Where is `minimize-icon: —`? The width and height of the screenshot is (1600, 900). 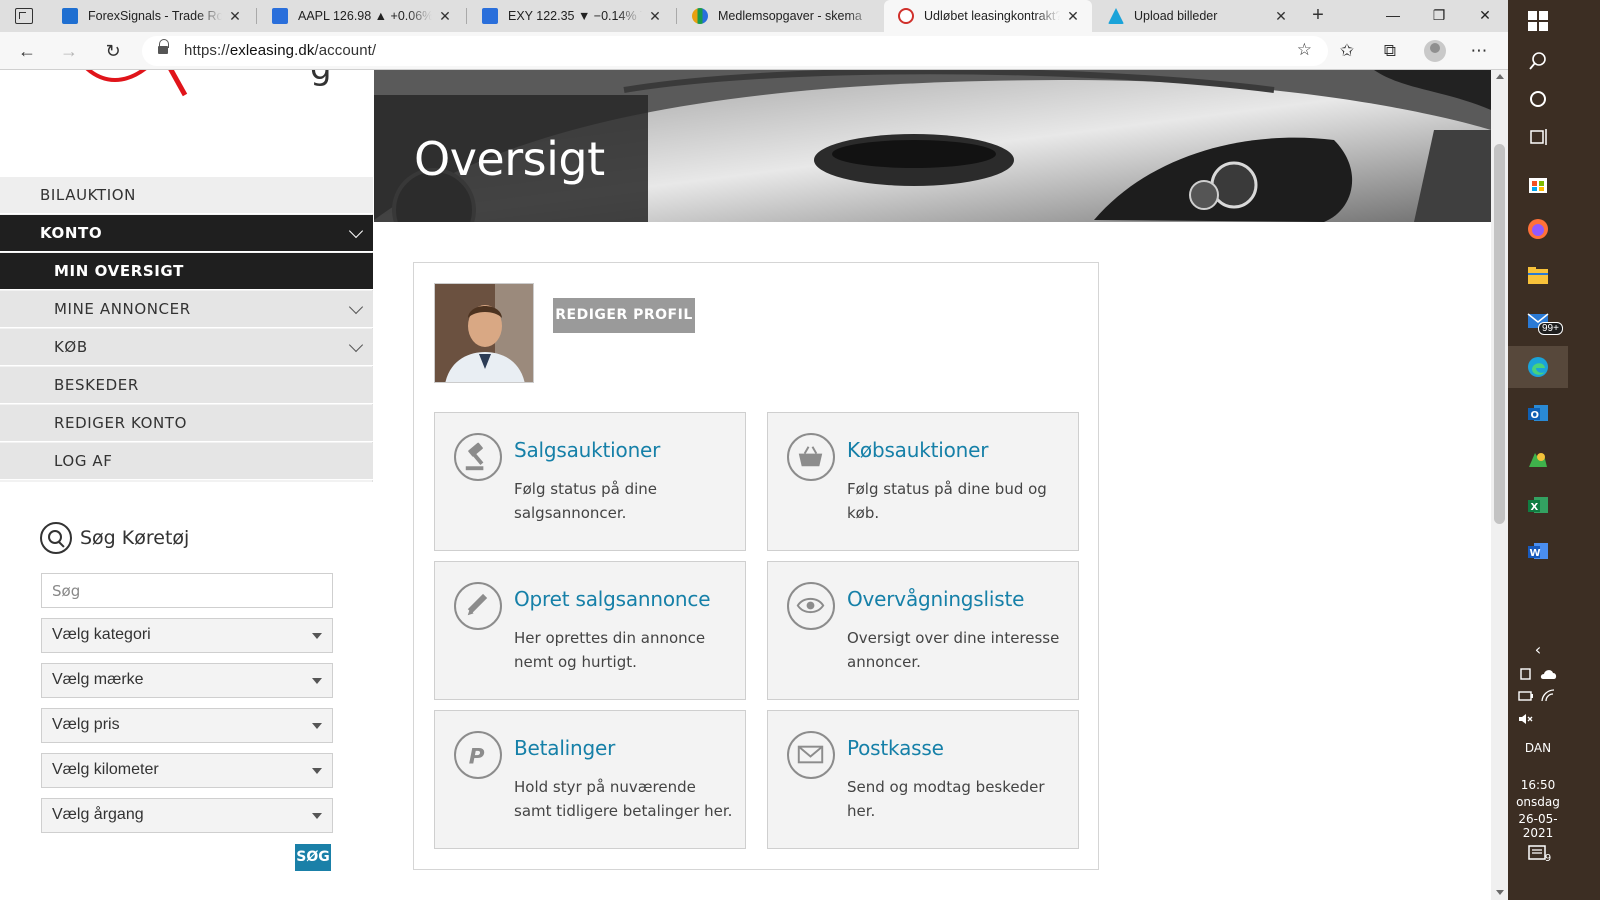
minimize-icon: — is located at coordinates (1393, 16).